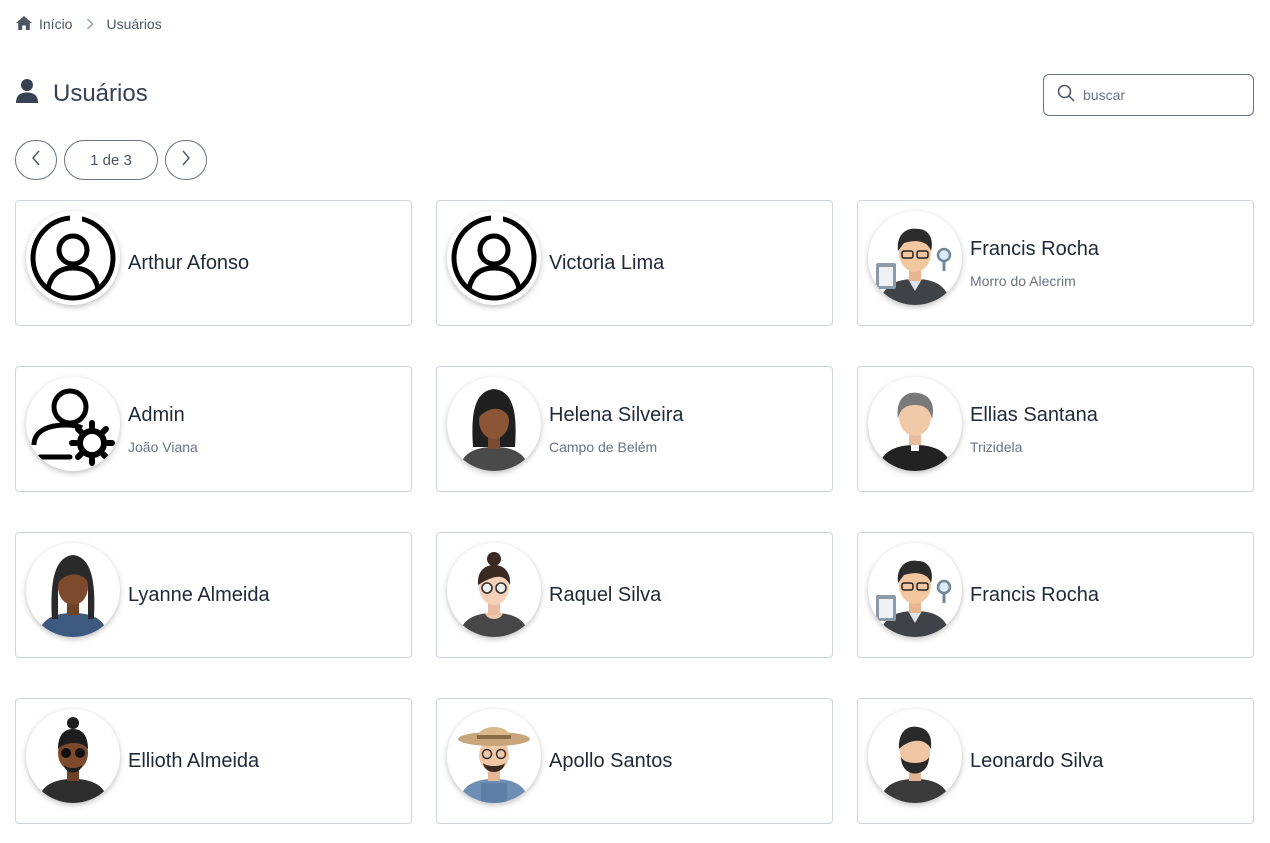 The height and width of the screenshot is (843, 1270). Describe the element at coordinates (1034, 263) in the screenshot. I see `user-info: Francis Rocha Morro do Alecrim` at that location.